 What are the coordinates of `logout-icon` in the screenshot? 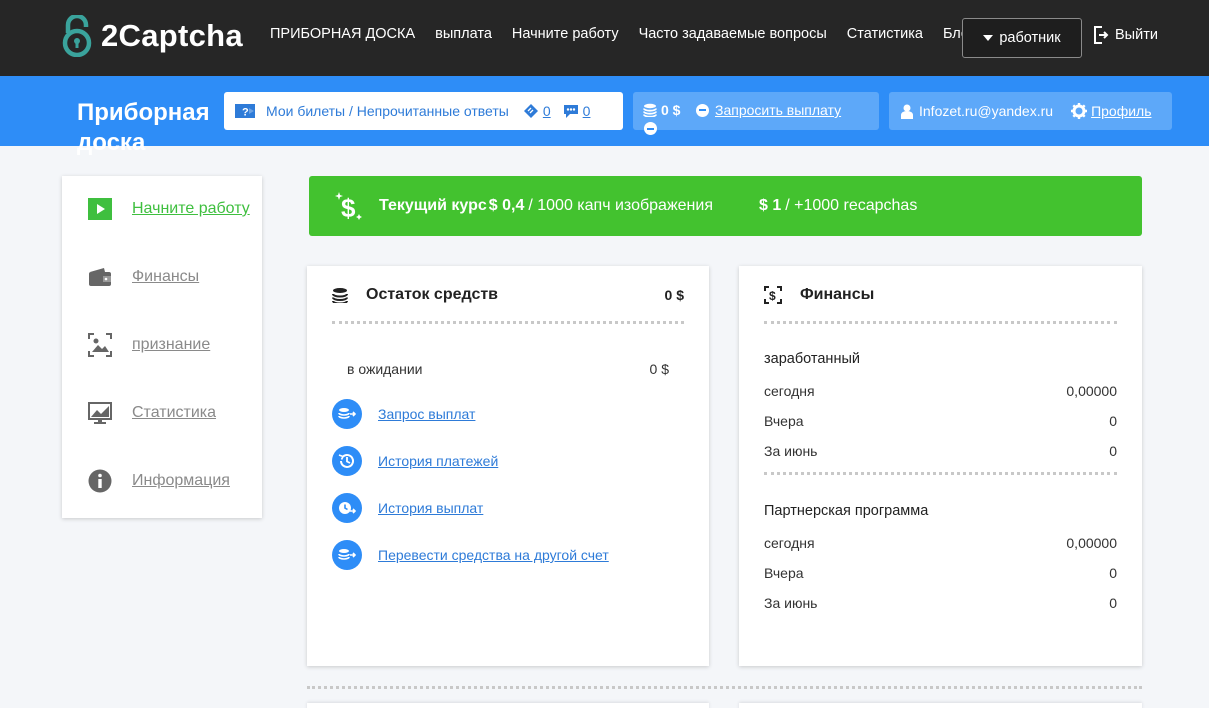 It's located at (1101, 35).